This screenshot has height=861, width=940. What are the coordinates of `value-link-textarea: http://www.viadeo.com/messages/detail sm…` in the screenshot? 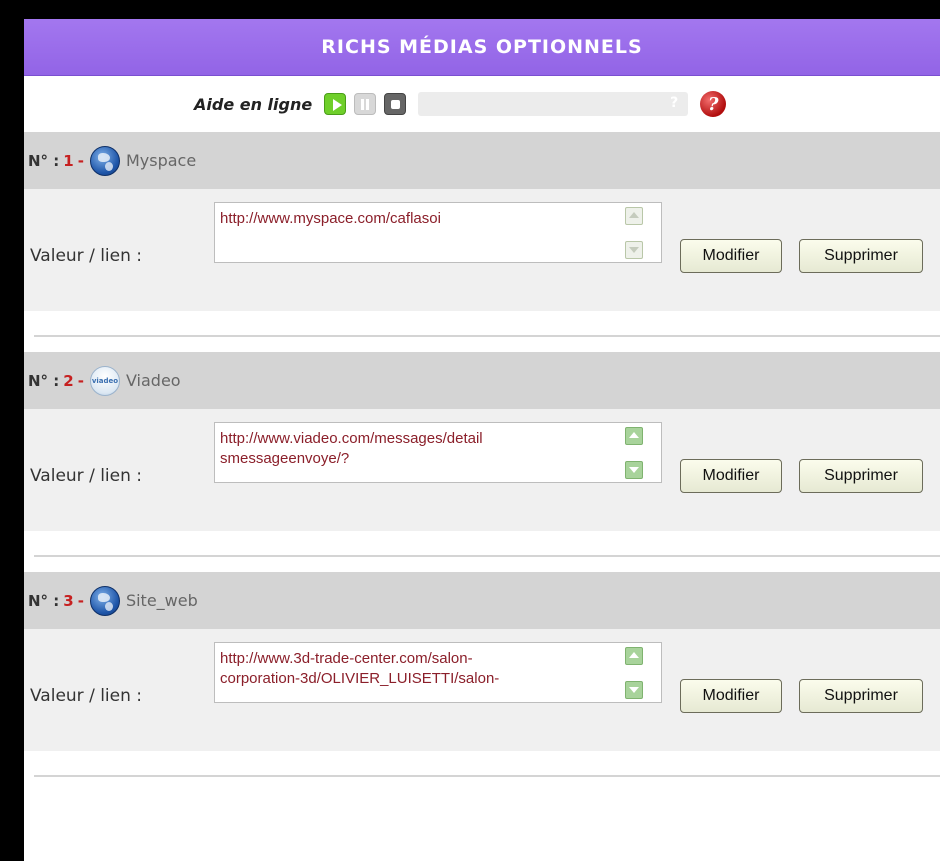 It's located at (438, 452).